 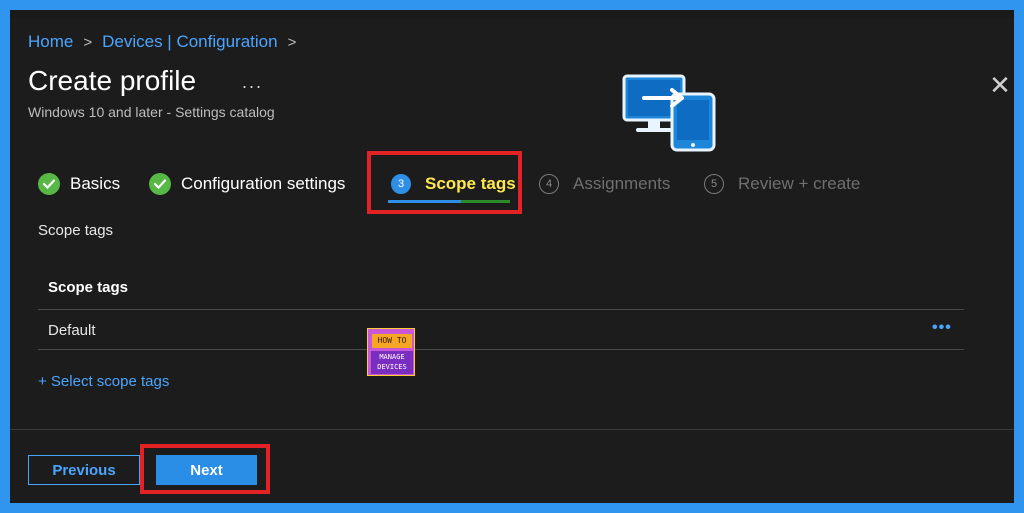 What do you see at coordinates (76, 230) in the screenshot?
I see `section-label: Scope tags` at bounding box center [76, 230].